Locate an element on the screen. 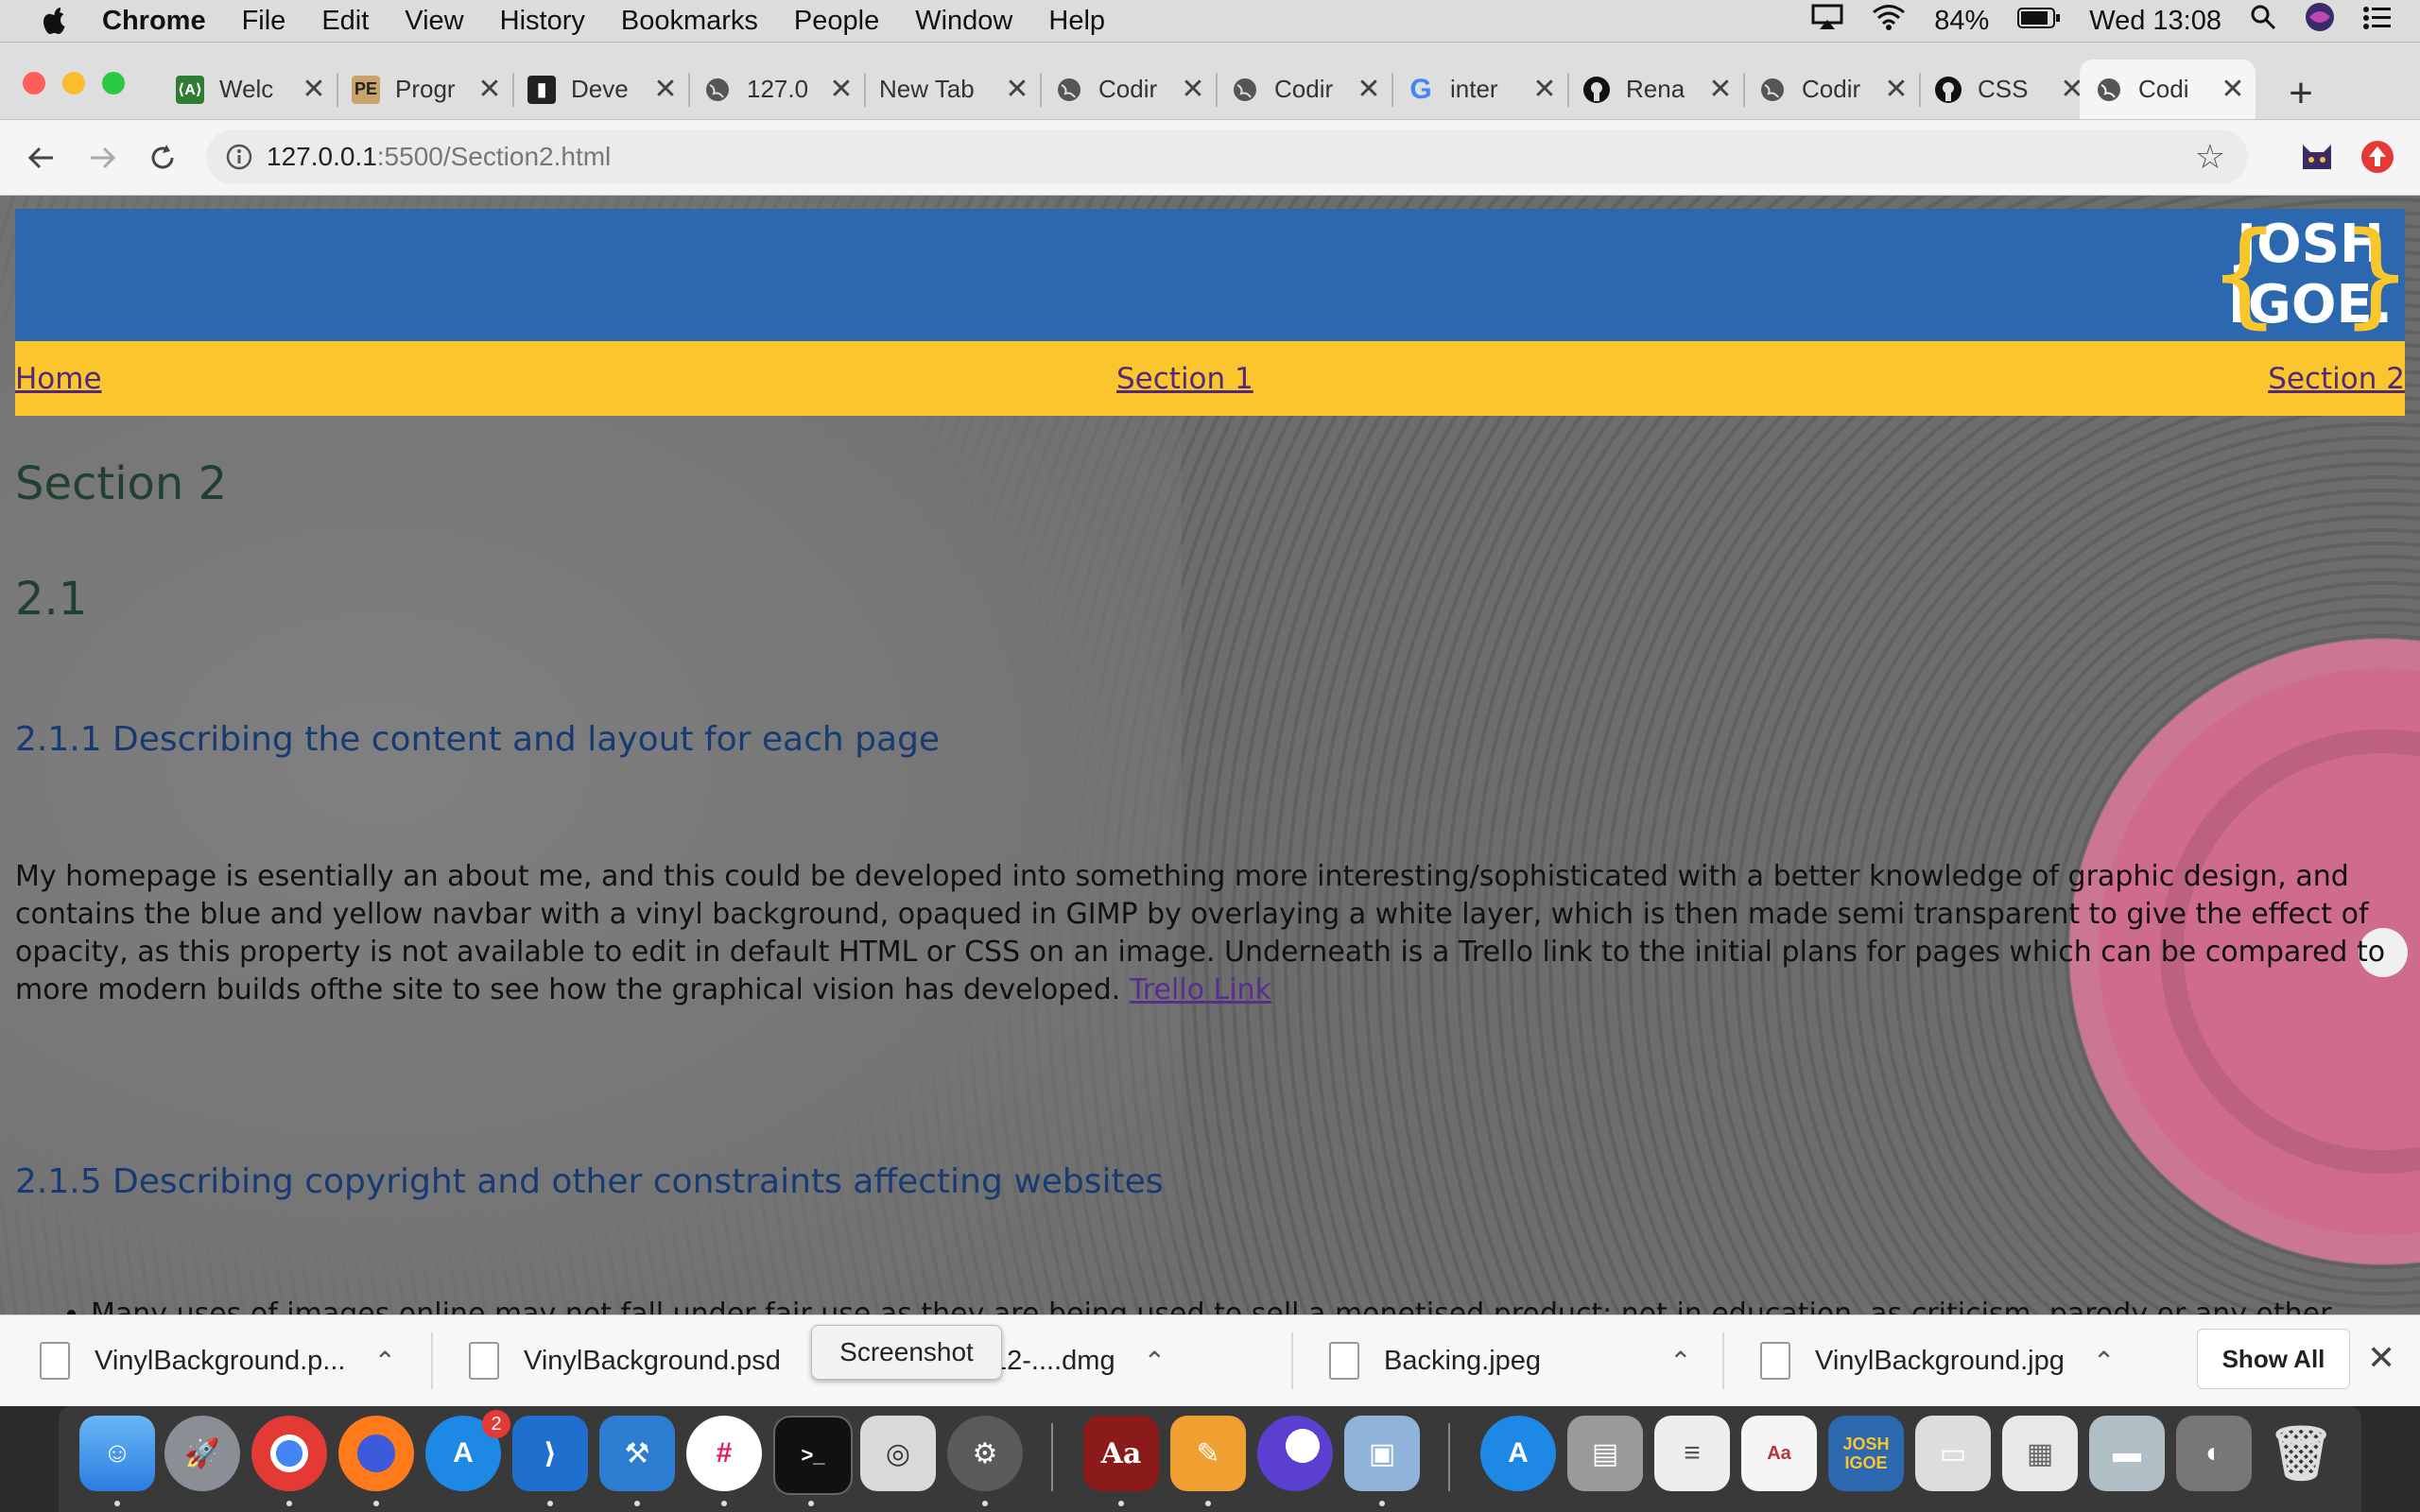 Image resolution: width=2420 pixels, height=1512 pixels. menu-history: History is located at coordinates (543, 21).